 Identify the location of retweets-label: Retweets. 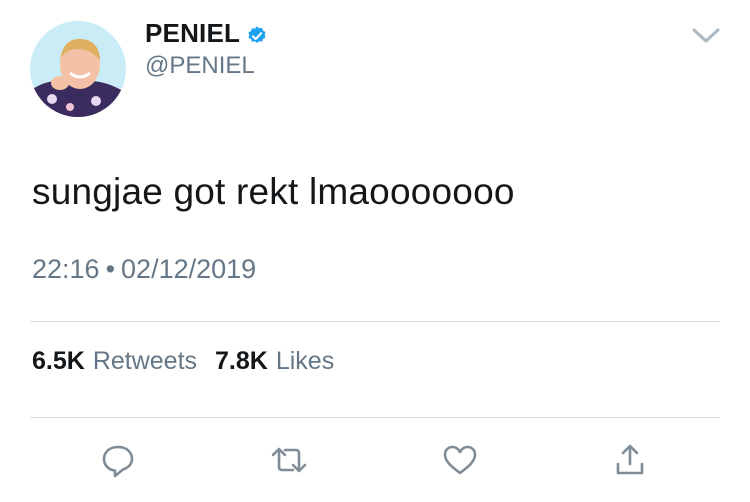
(145, 361).